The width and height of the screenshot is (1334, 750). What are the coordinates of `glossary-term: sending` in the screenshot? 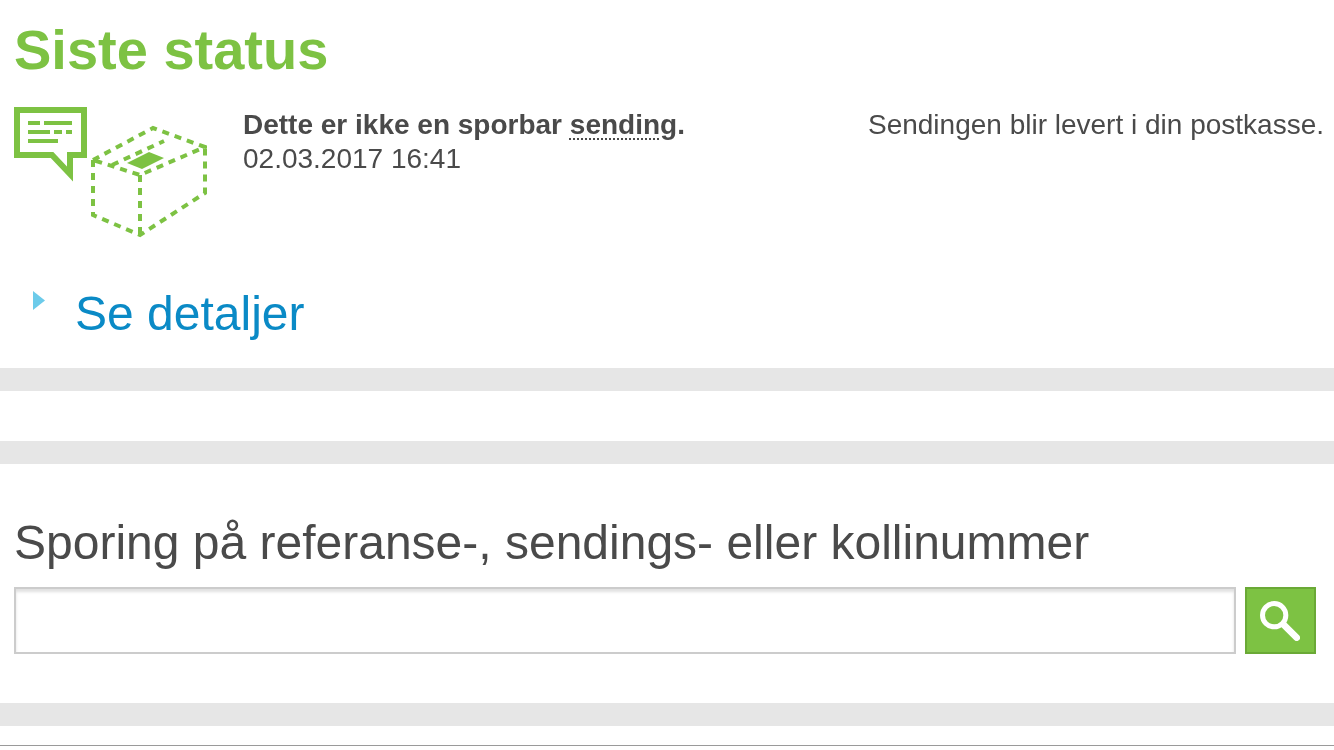 It's located at (623, 124).